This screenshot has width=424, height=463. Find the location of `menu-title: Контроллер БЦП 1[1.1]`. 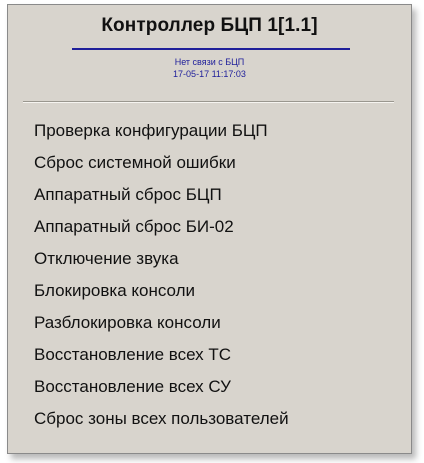

menu-title: Контроллер БЦП 1[1.1] is located at coordinates (209, 25).